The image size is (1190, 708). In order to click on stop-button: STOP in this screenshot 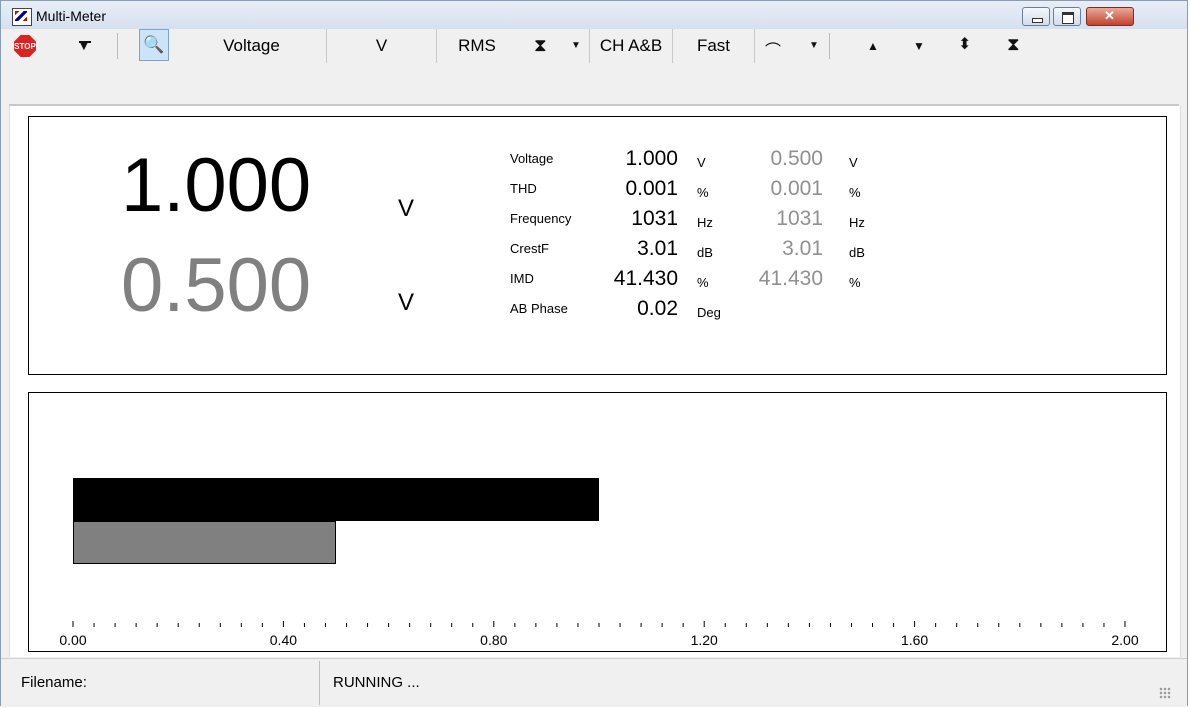, I will do `click(25, 46)`.